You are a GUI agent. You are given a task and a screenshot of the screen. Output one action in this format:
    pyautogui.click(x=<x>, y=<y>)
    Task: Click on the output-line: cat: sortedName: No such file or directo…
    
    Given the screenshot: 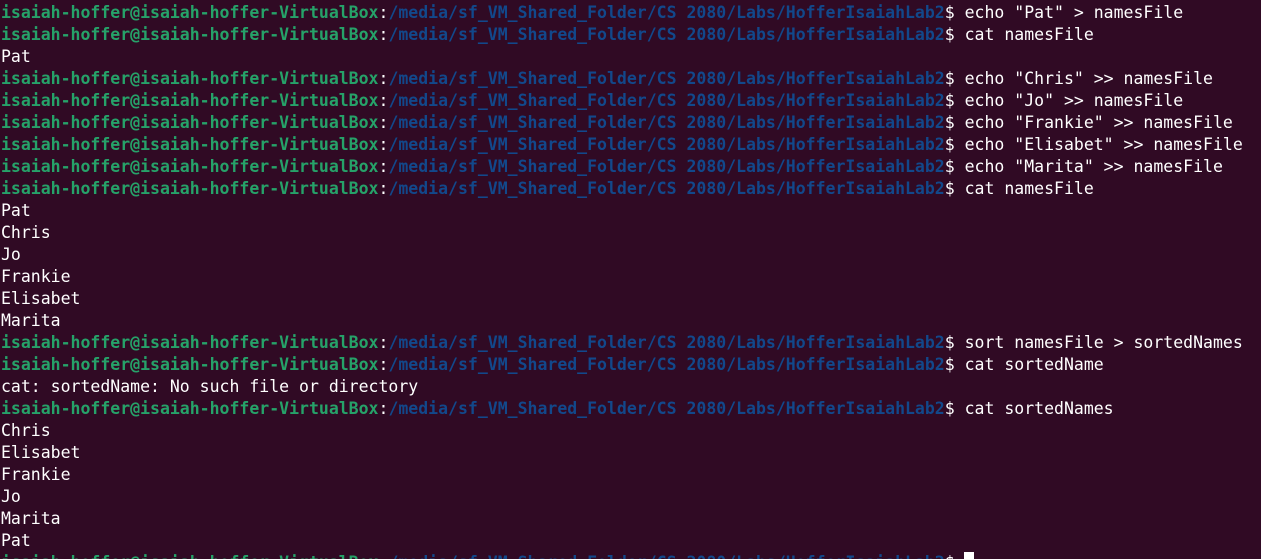 What is the action you would take?
    pyautogui.click(x=209, y=387)
    